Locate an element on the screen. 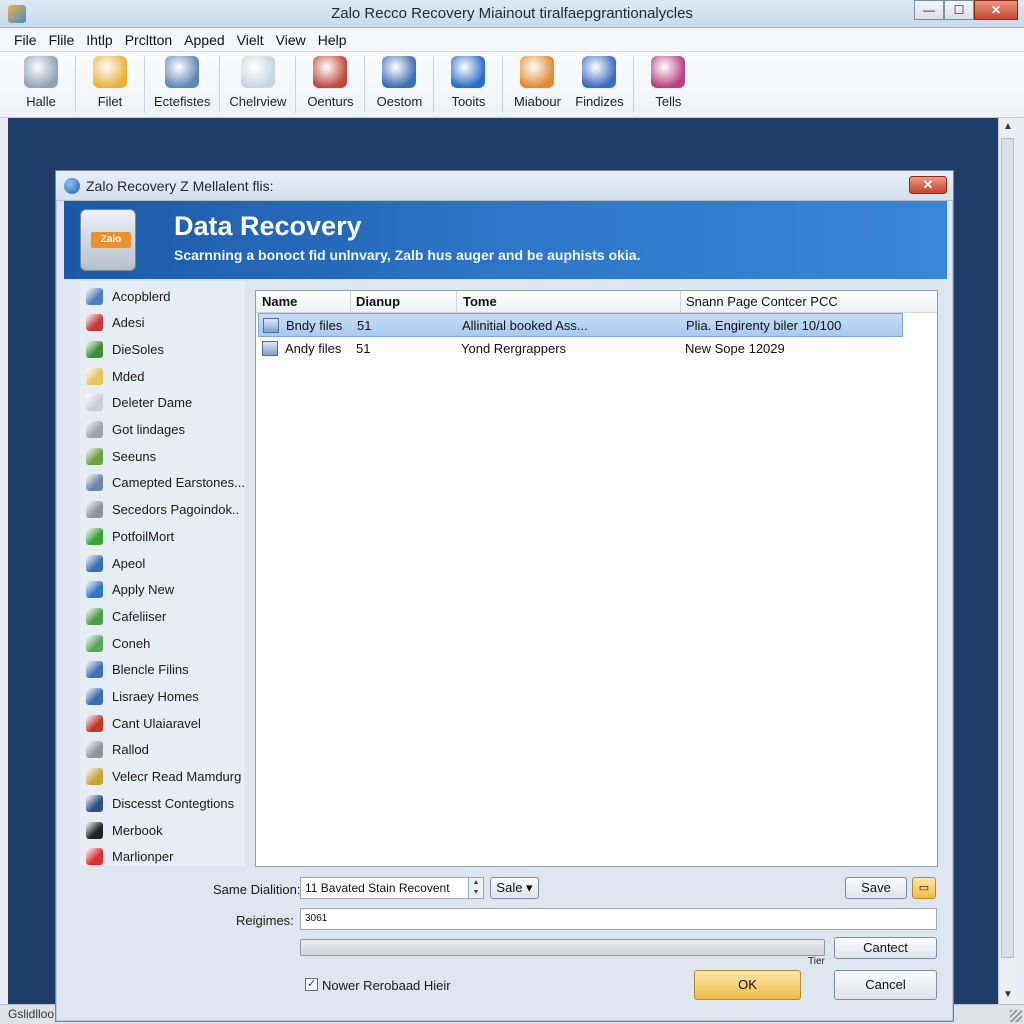 The height and width of the screenshot is (1024, 1024). toolbar-button-7: Miabour is located at coordinates (537, 84).